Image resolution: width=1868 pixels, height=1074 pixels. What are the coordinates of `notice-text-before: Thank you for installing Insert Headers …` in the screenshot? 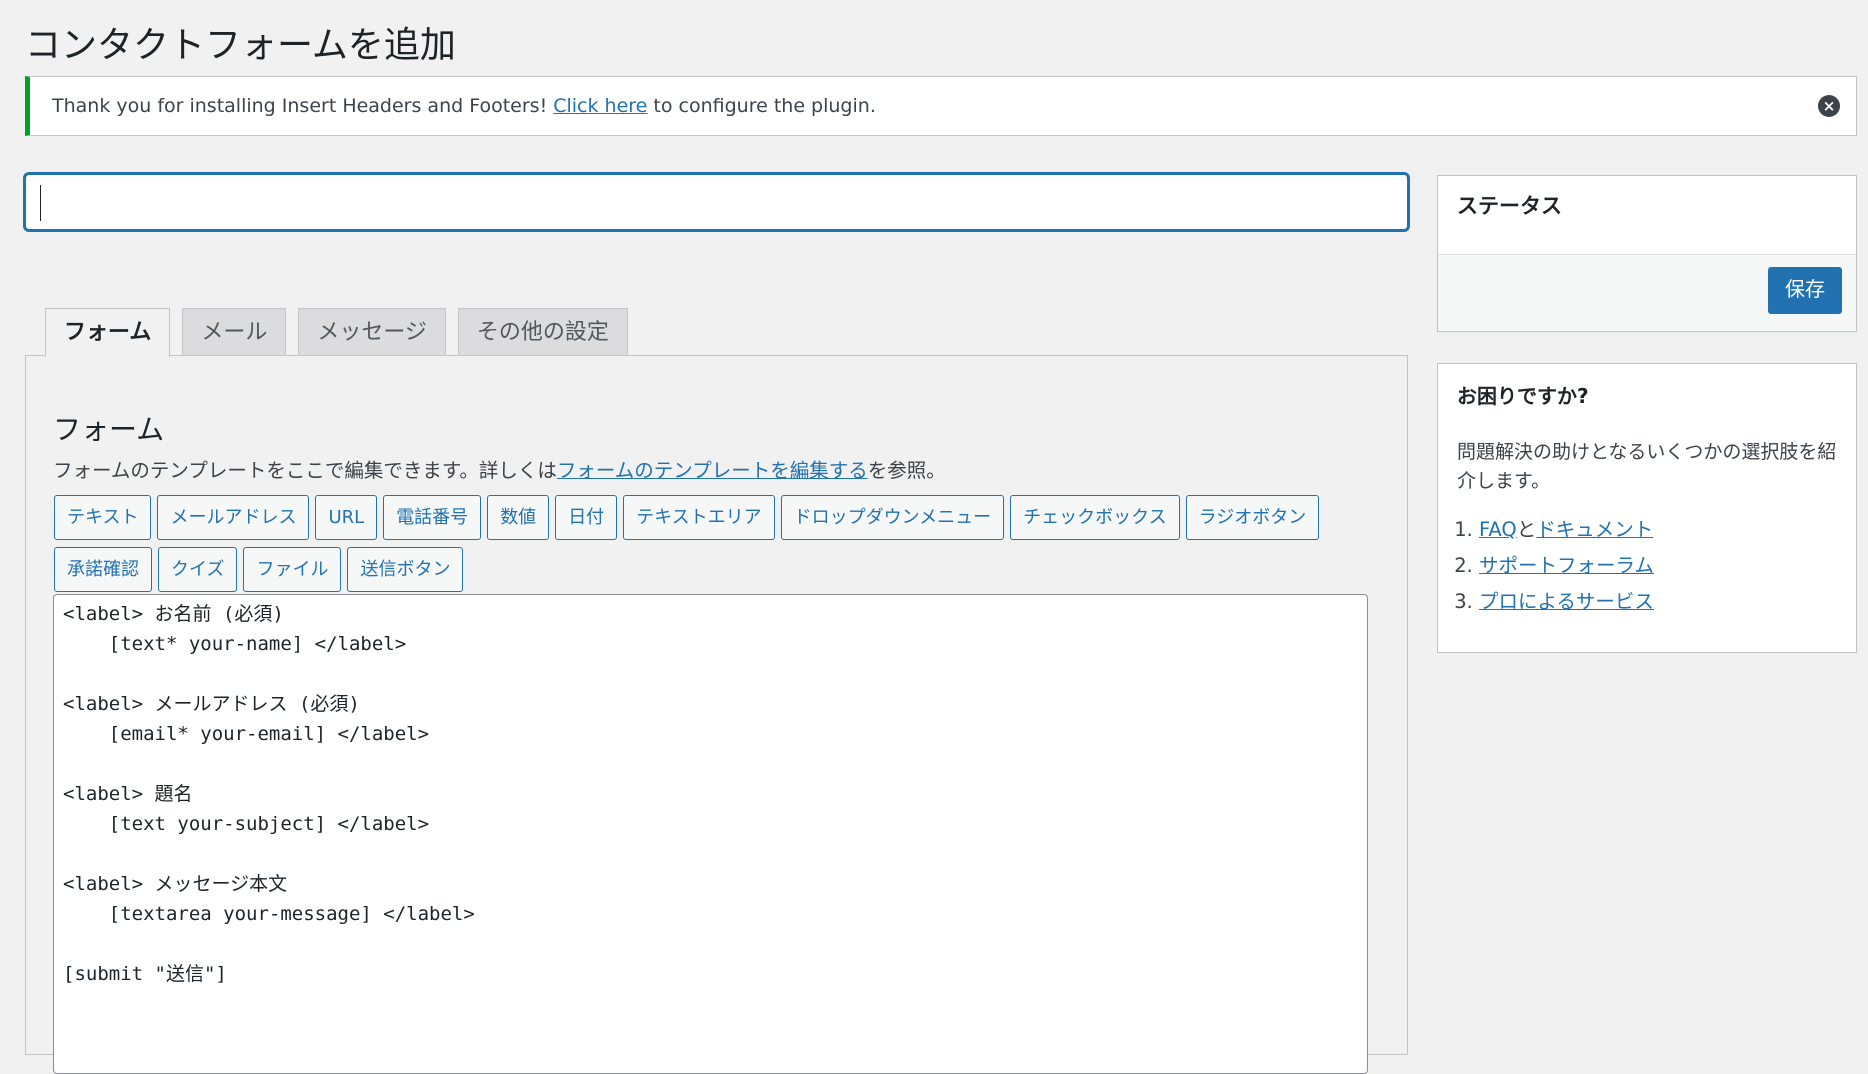 It's located at (303, 106).